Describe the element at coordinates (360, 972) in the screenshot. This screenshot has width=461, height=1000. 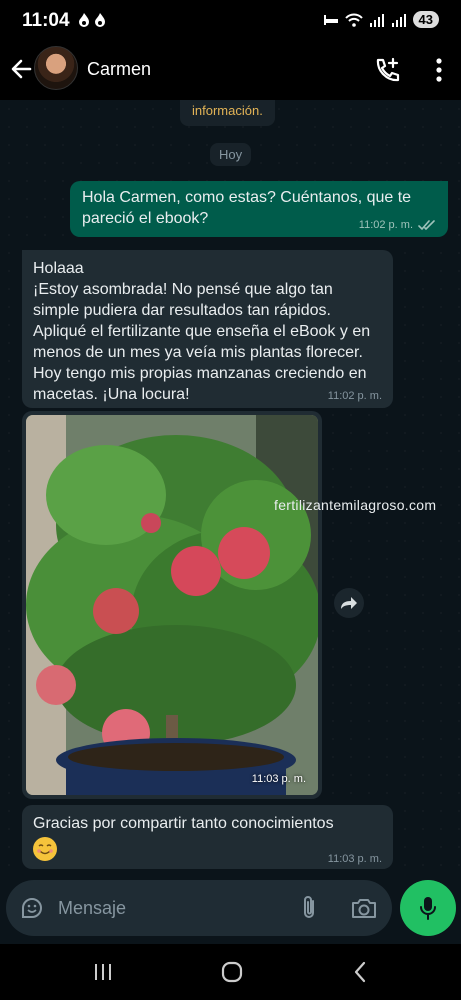
I see `nav-back-icon` at that location.